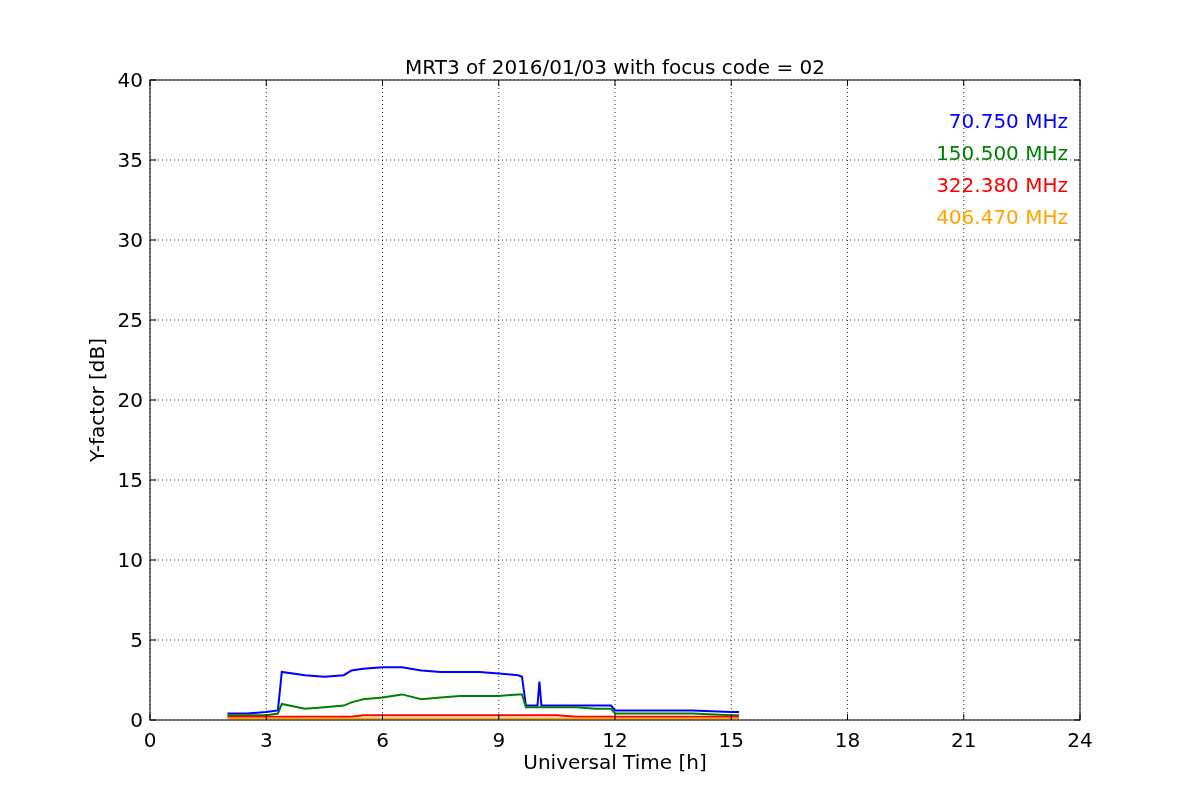 Image resolution: width=1200 pixels, height=800 pixels. I want to click on x-tick-label: 18, so click(847, 740).